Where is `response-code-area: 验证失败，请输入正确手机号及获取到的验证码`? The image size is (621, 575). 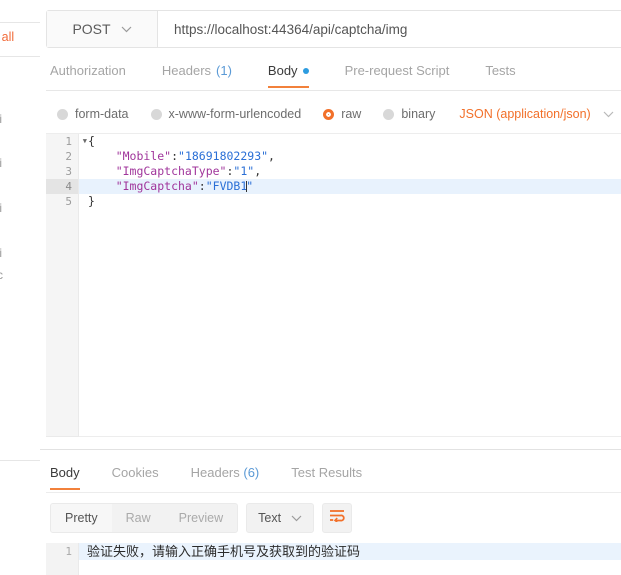 response-code-area: 验证失败，请输入正确手机号及获取到的验证码 is located at coordinates (350, 559).